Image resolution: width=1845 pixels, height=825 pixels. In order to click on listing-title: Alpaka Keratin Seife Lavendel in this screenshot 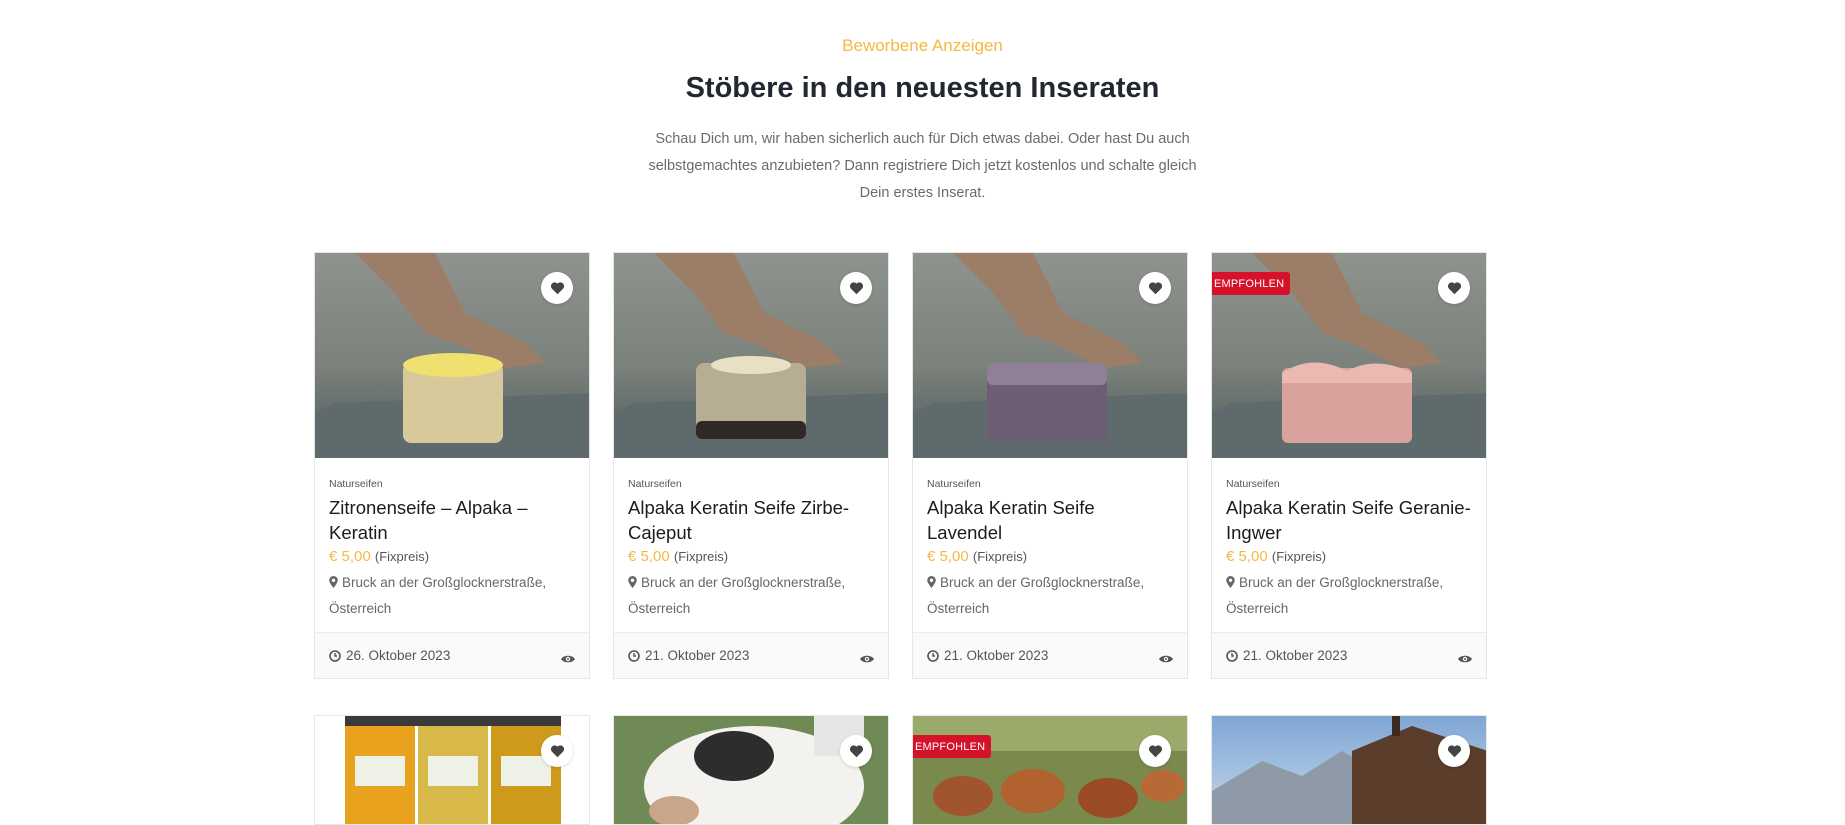, I will do `click(1050, 520)`.